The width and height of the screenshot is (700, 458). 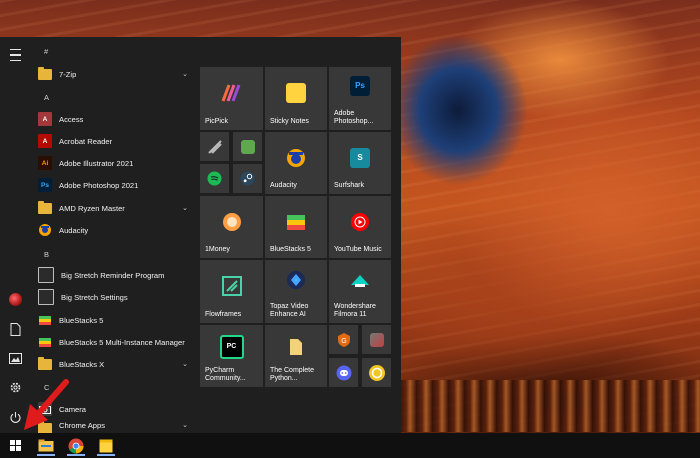 I want to click on tile-label: BlueStacks 5, so click(x=290, y=249).